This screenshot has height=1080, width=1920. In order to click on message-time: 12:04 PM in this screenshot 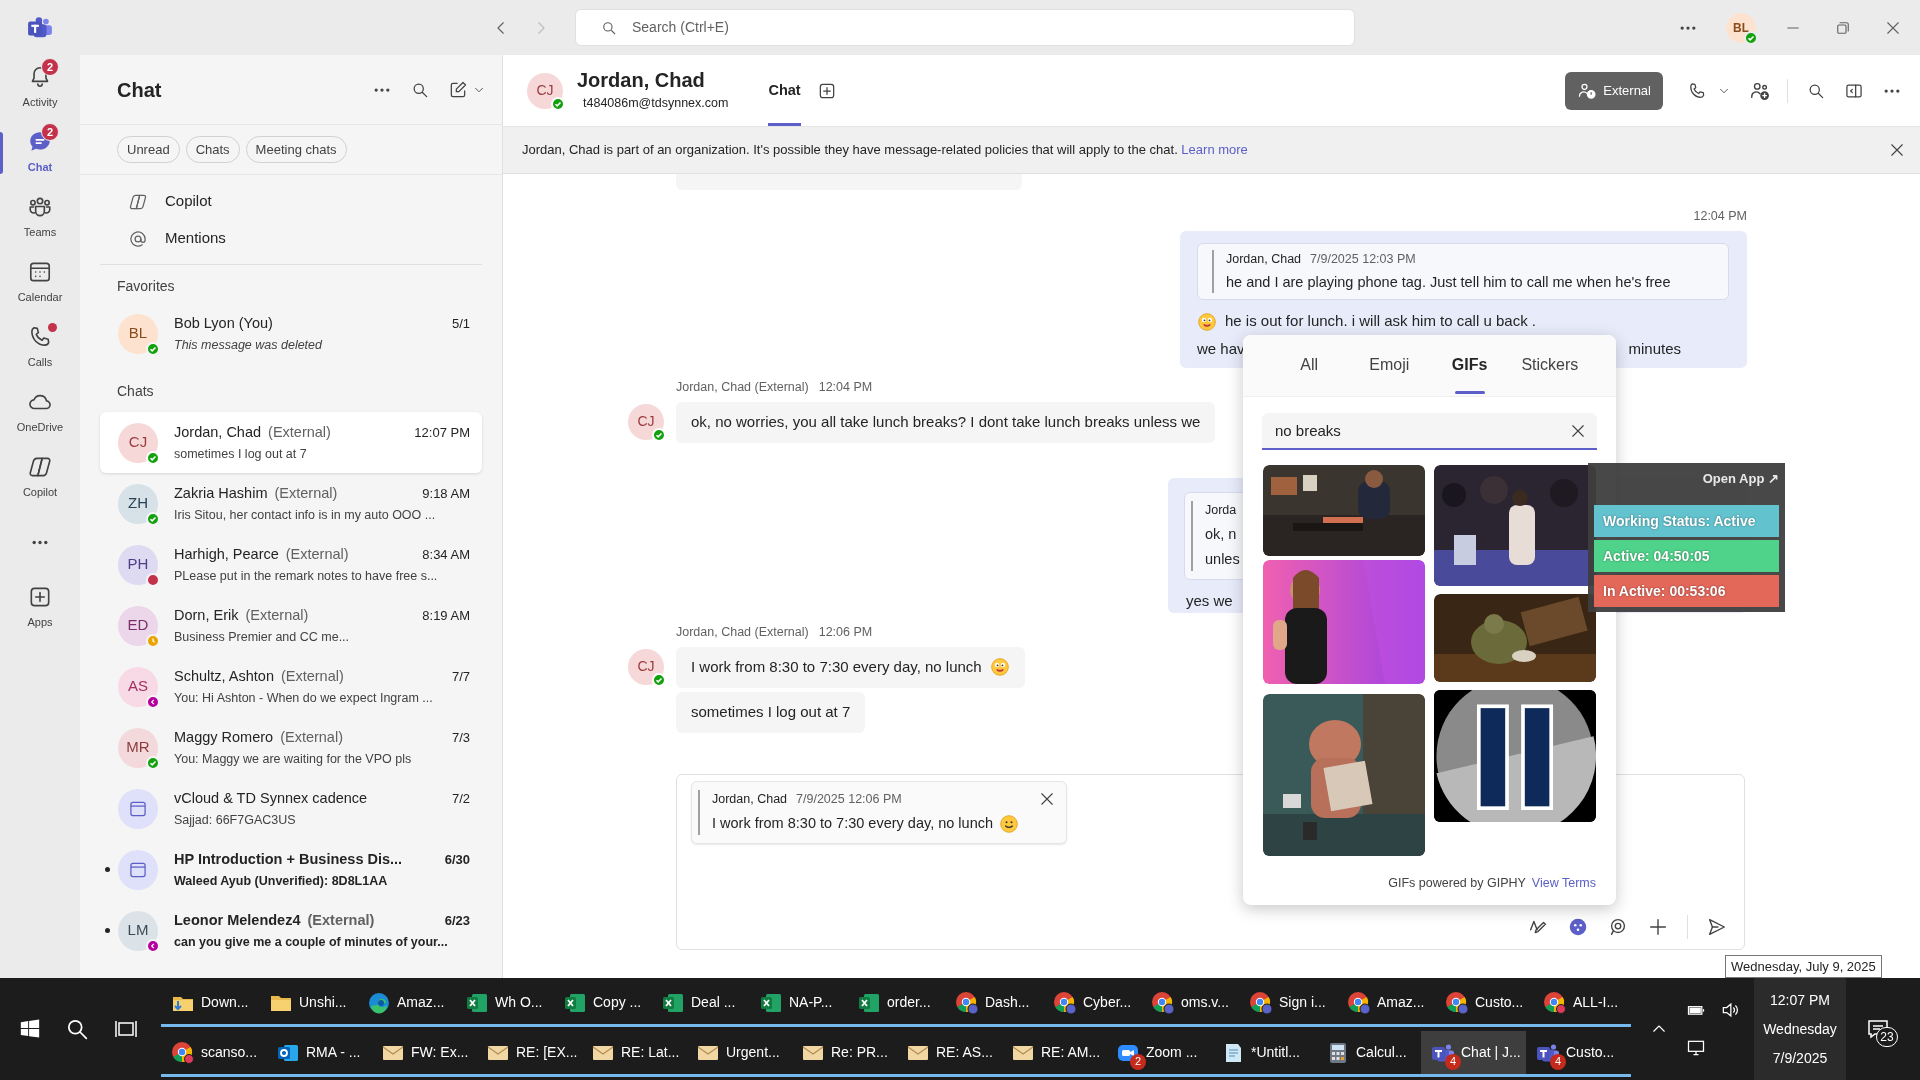, I will do `click(1720, 216)`.